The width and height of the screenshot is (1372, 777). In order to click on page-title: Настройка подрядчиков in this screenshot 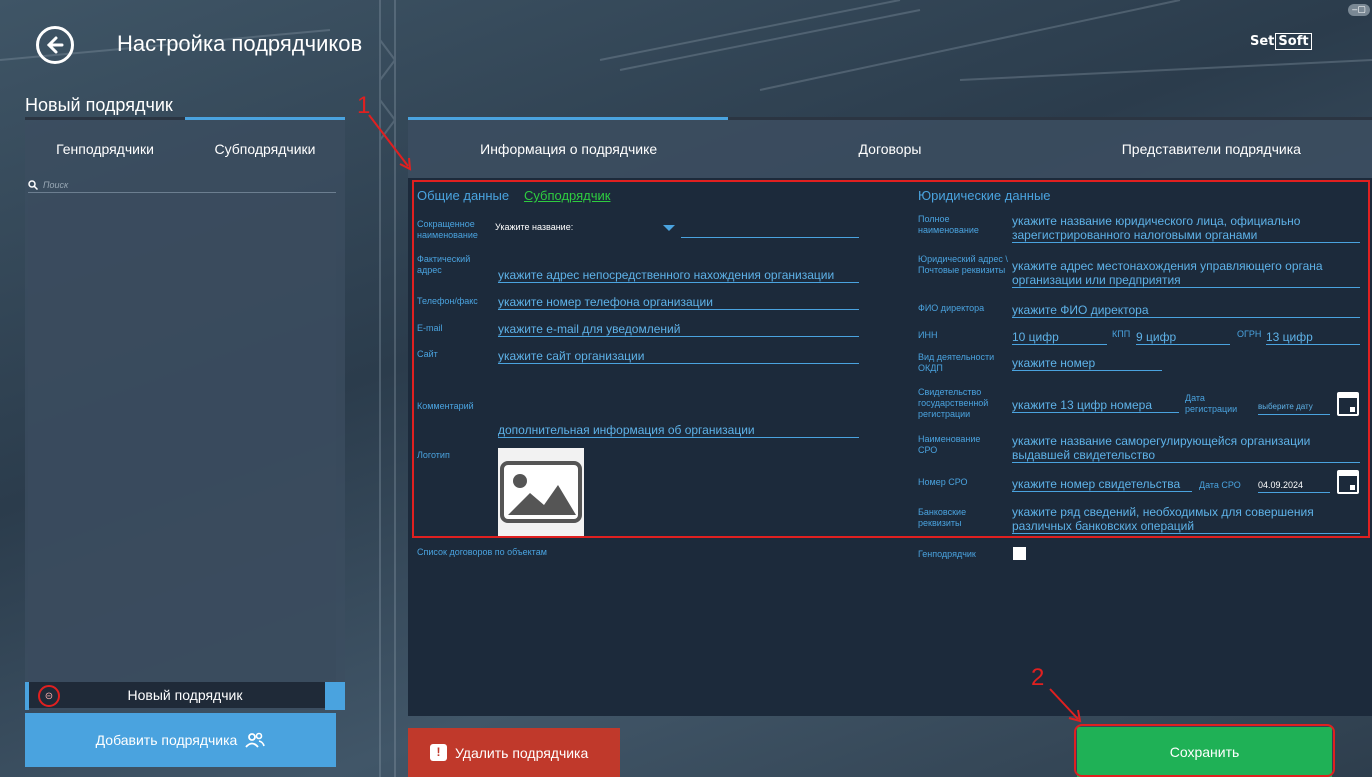, I will do `click(240, 43)`.